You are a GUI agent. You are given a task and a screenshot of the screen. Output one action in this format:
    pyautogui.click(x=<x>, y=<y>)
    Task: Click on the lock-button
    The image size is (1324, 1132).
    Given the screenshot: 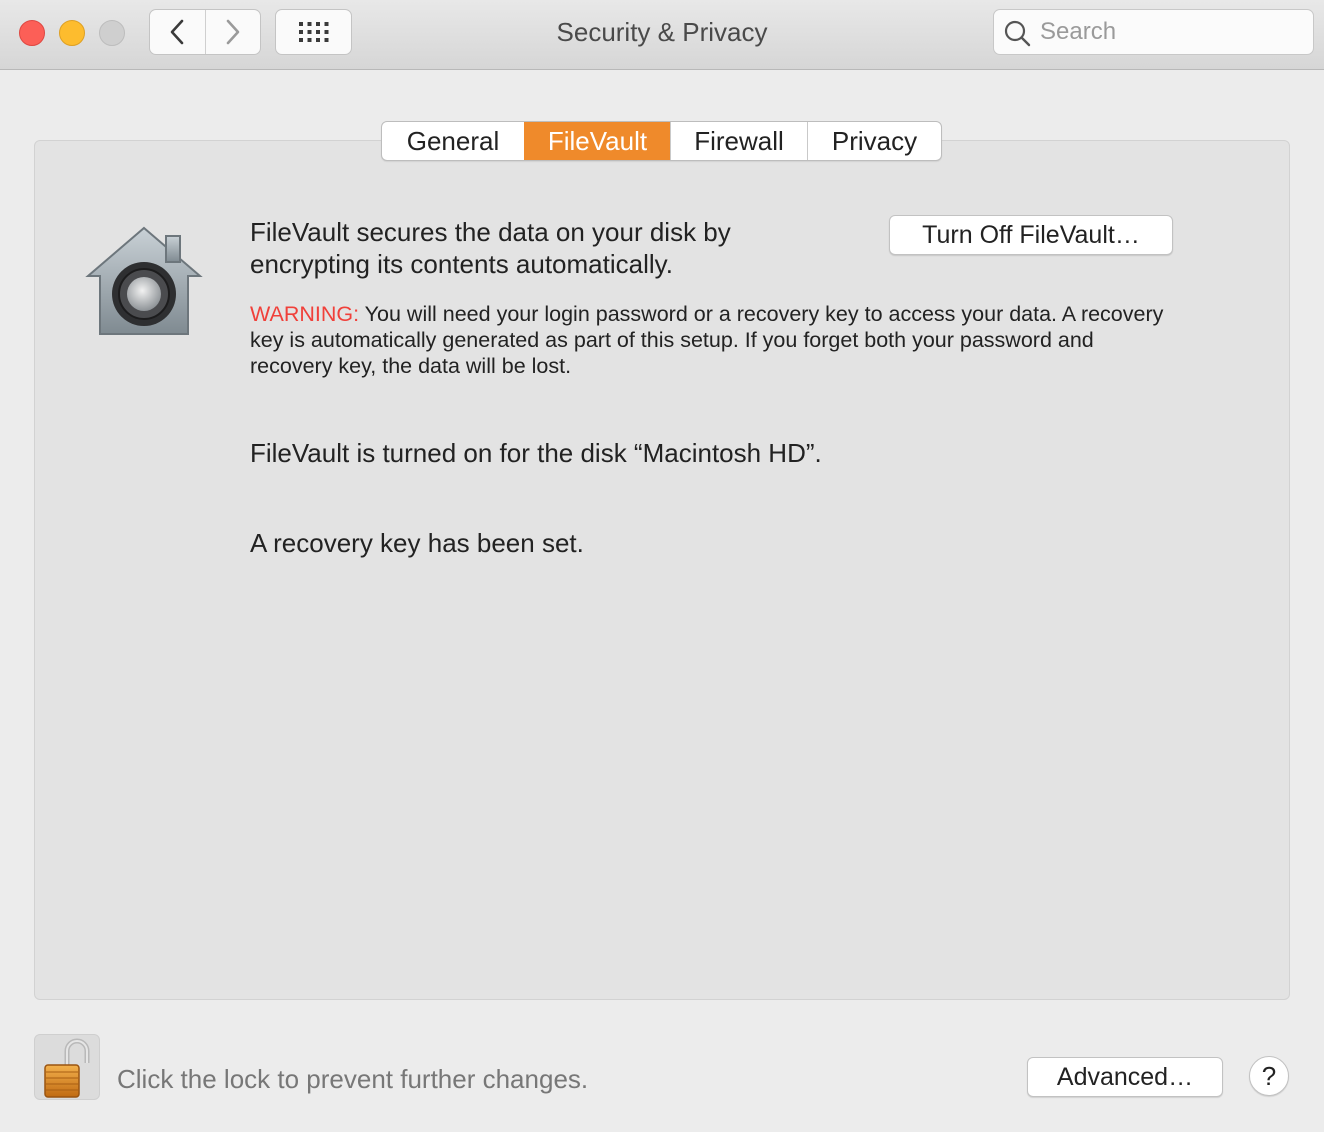 What is the action you would take?
    pyautogui.click(x=67, y=1067)
    